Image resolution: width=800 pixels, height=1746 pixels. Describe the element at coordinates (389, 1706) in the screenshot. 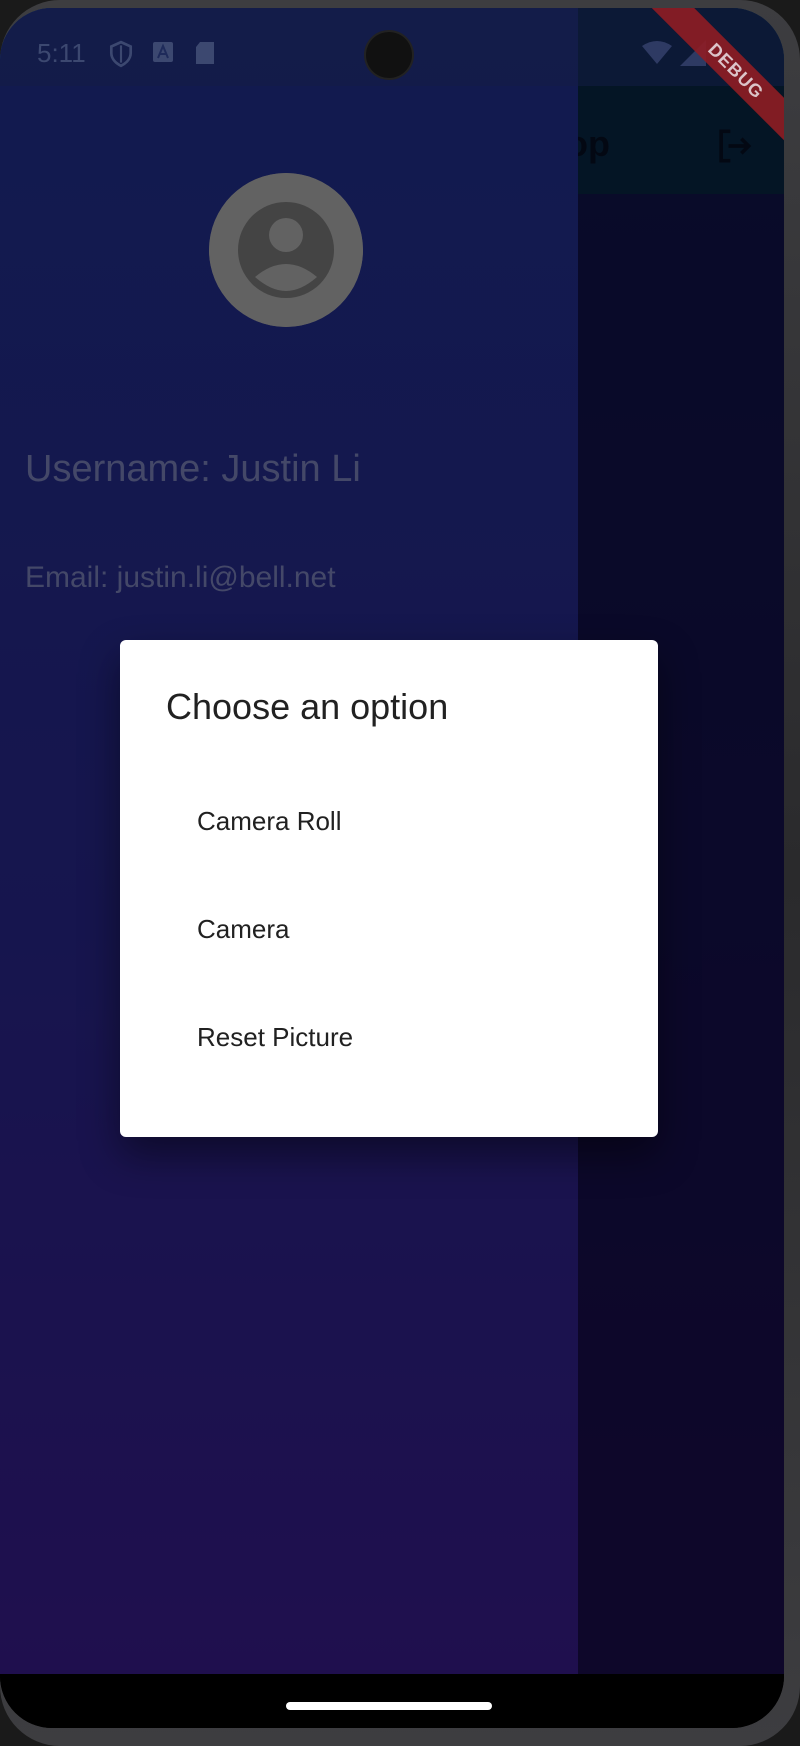

I see `home-indicator` at that location.